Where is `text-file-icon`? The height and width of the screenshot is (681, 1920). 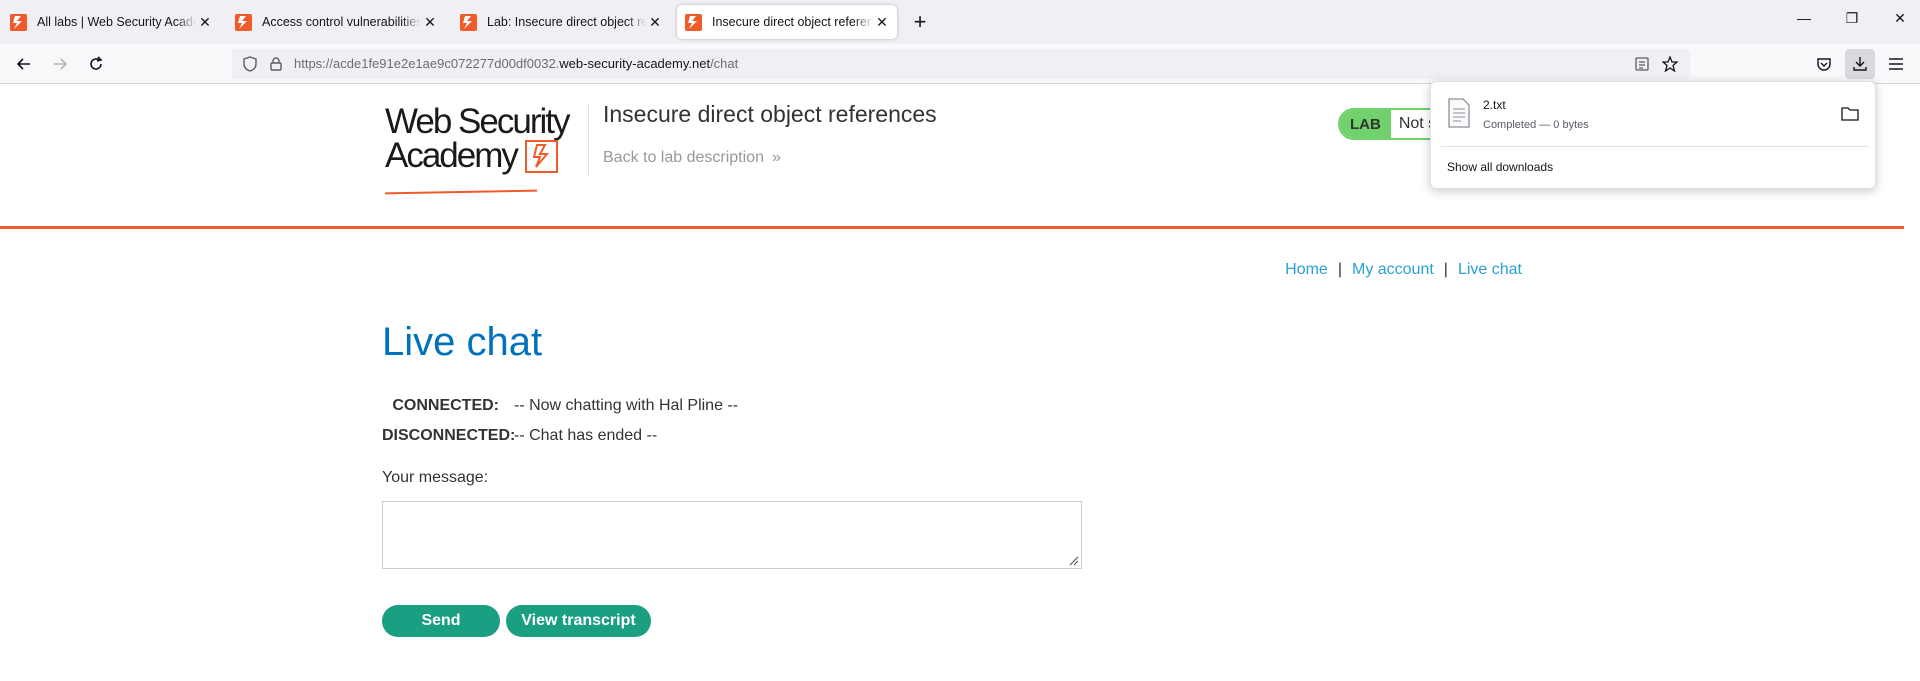 text-file-icon is located at coordinates (1459, 113).